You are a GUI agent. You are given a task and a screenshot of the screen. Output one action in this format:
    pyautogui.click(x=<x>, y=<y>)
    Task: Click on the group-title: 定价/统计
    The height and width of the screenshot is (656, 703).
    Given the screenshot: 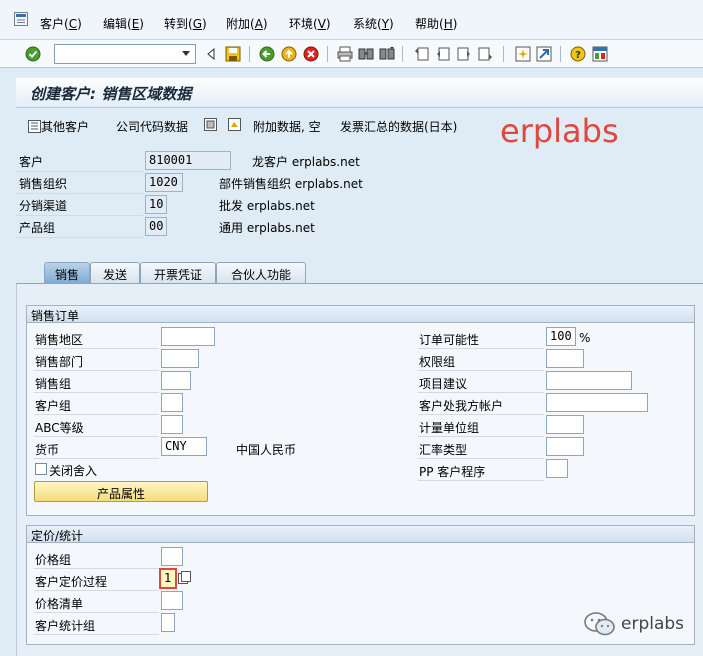 What is the action you would take?
    pyautogui.click(x=360, y=534)
    